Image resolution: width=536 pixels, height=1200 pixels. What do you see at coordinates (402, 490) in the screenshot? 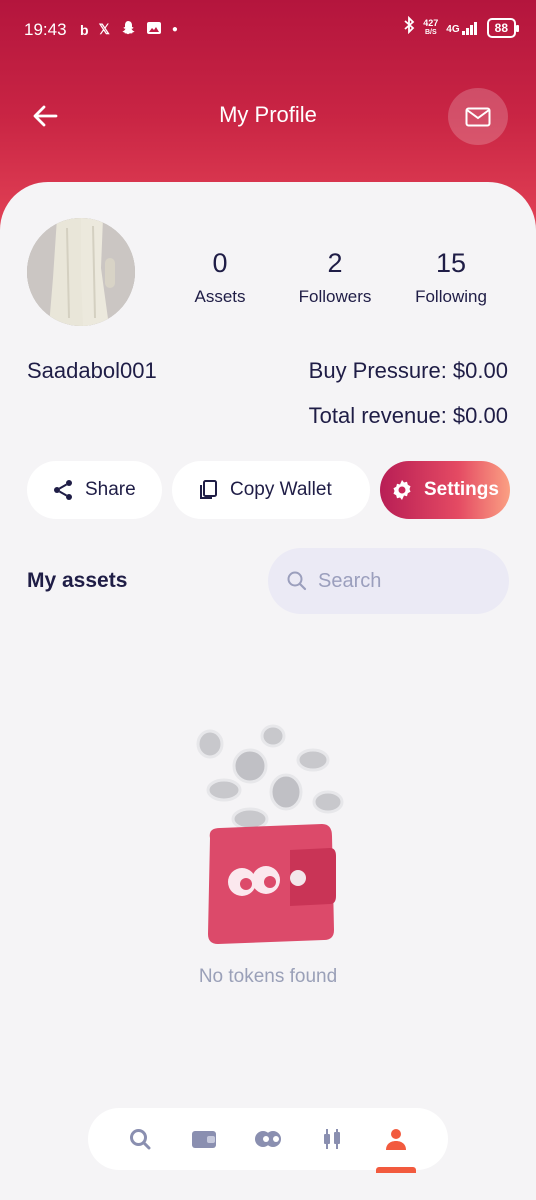
I see `gear-icon` at bounding box center [402, 490].